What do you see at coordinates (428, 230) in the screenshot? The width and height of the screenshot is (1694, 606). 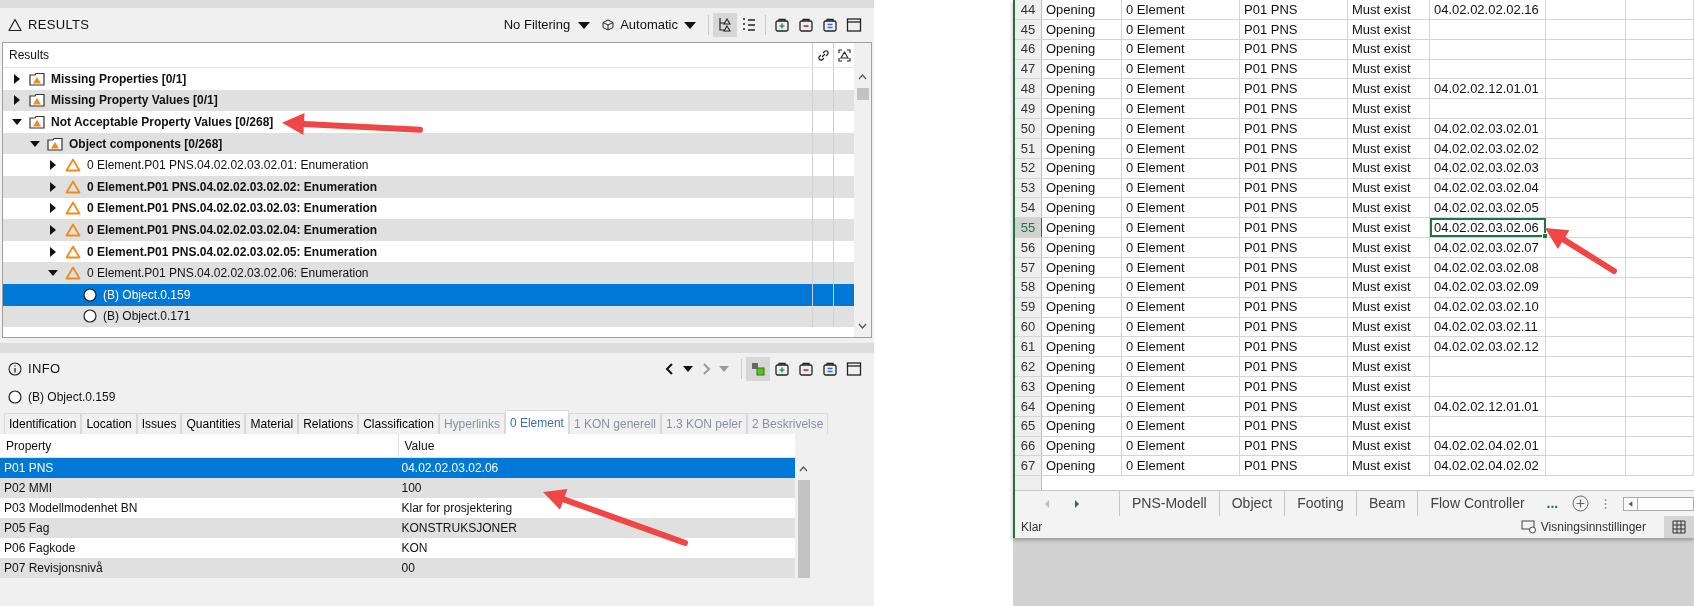 I see `tree-row: 0 Element.P01 PNS.04.02.02.03.02.04: Enumeration` at bounding box center [428, 230].